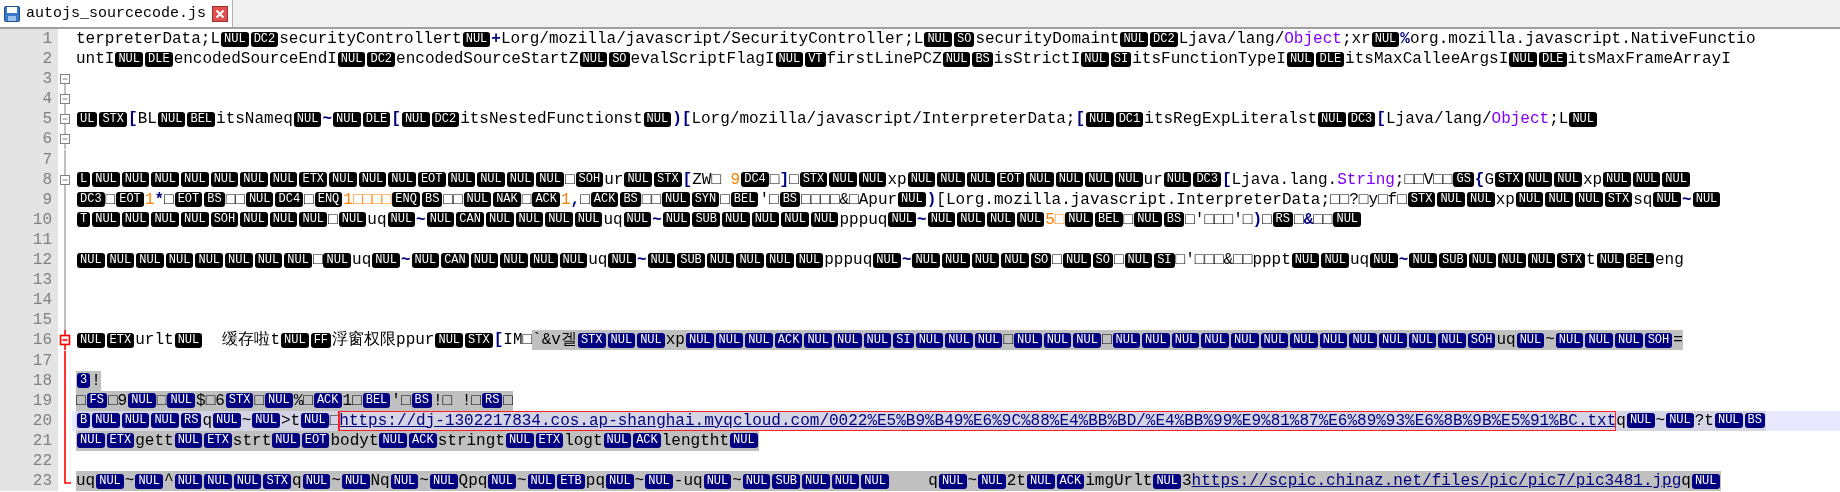  Describe the element at coordinates (95, 59) in the screenshot. I see `code-text: untI` at that location.